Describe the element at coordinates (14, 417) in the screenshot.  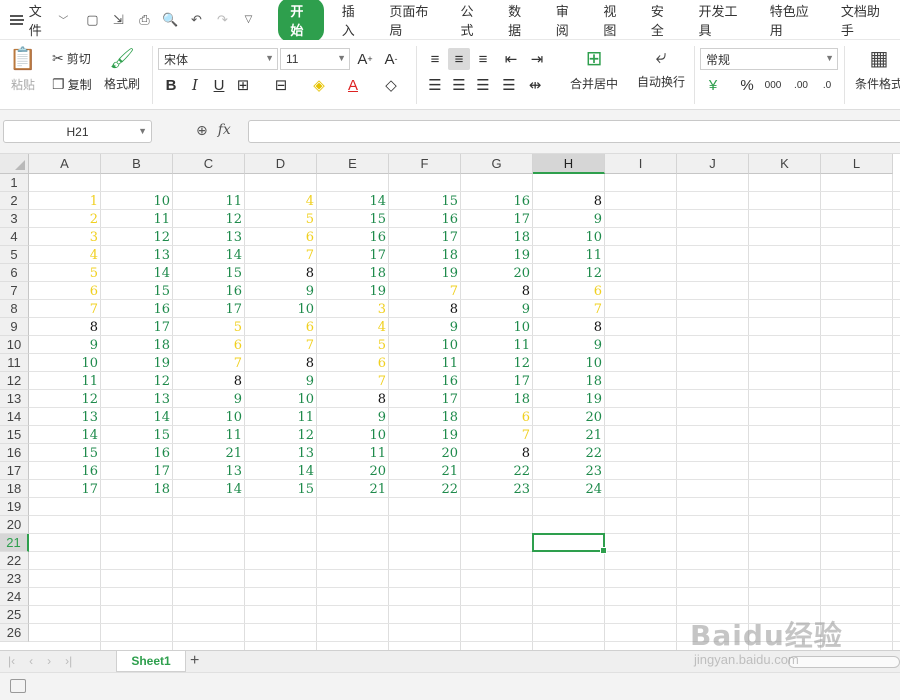
I see `row-header-14: 14` at that location.